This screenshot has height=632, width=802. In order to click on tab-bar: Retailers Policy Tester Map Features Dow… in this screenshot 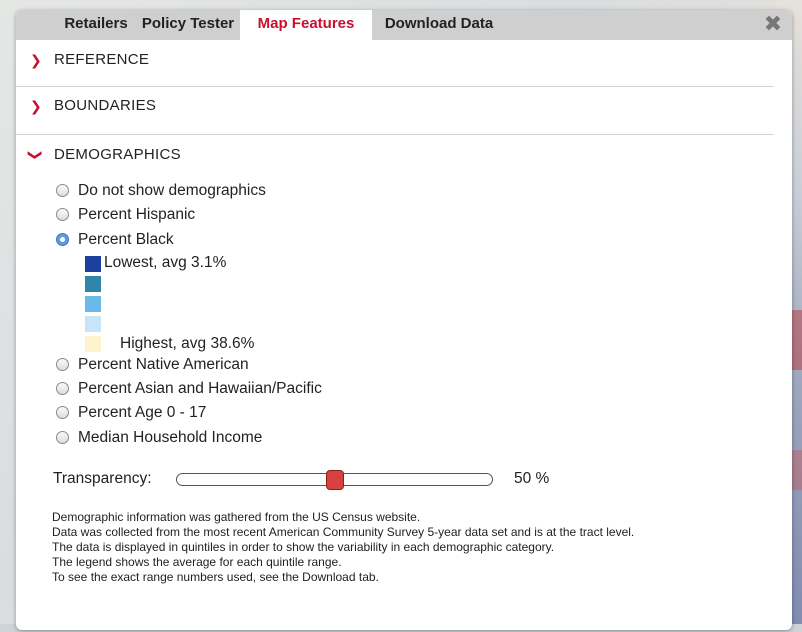, I will do `click(404, 25)`.